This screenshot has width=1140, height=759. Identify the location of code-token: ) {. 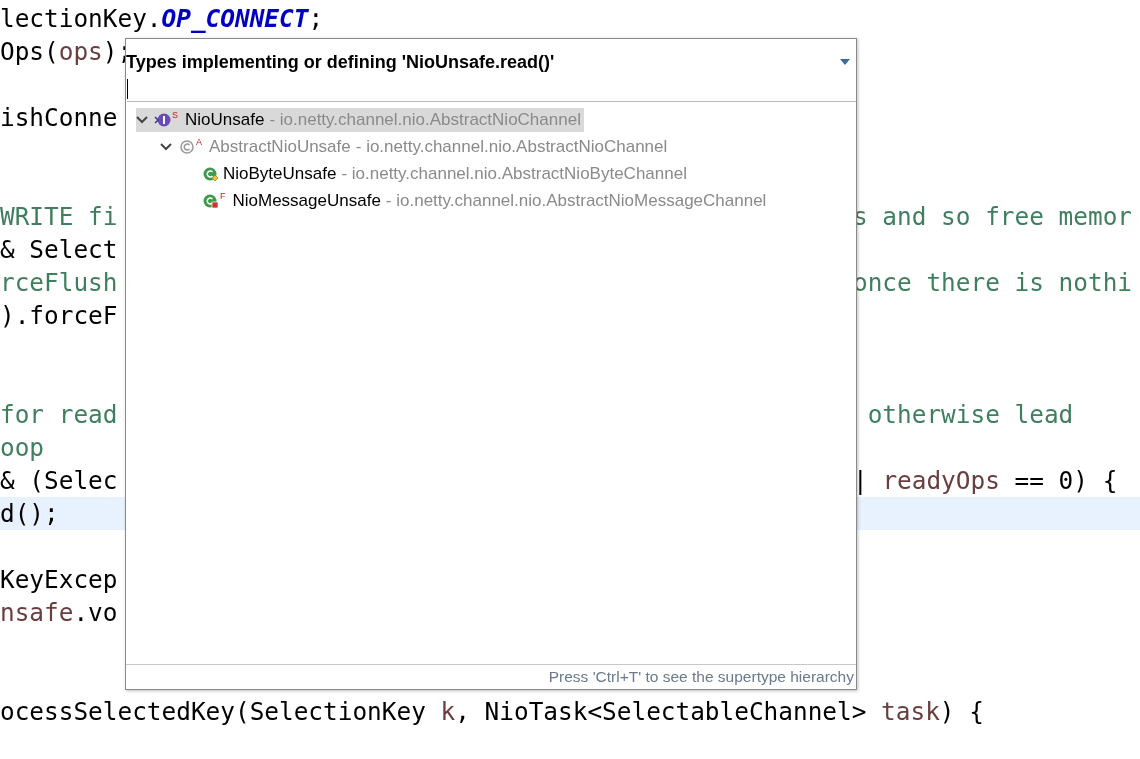
(961, 711).